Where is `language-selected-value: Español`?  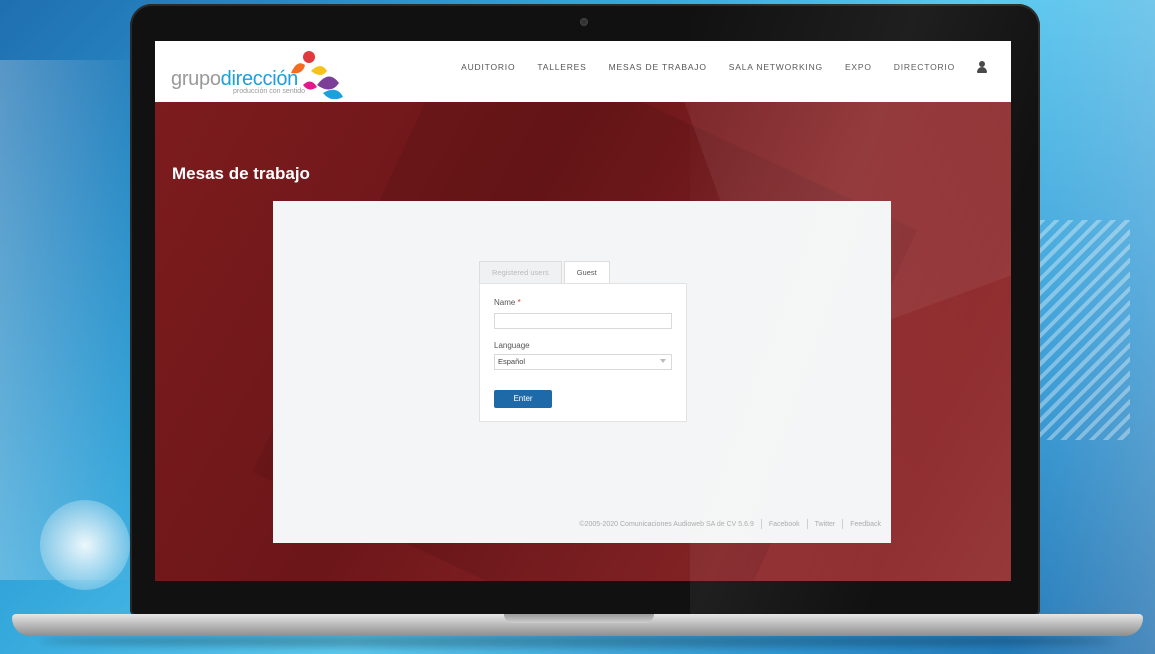
language-selected-value: Español is located at coordinates (512, 361).